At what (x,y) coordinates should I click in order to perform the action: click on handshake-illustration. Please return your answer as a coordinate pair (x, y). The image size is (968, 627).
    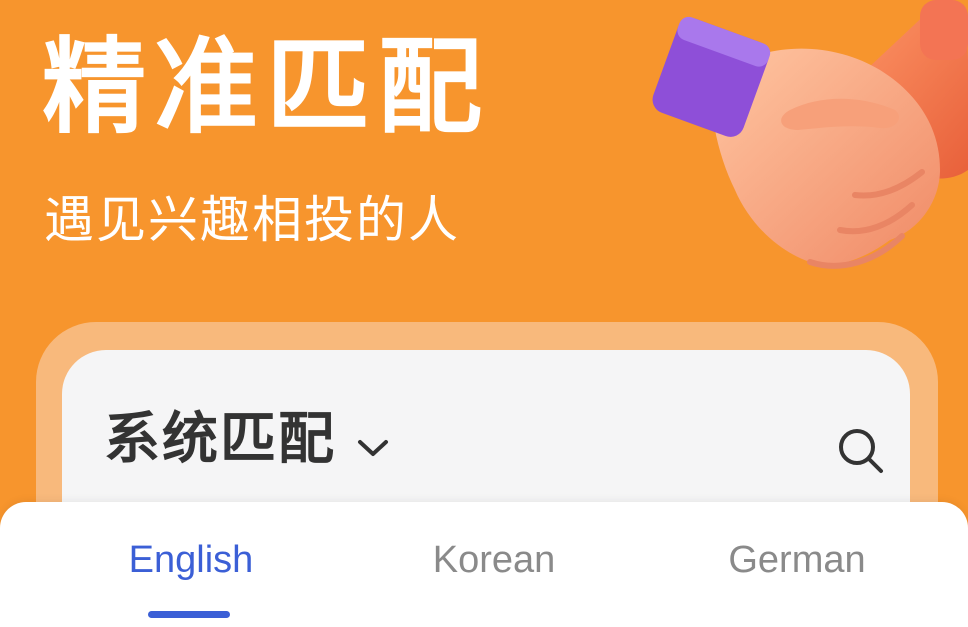
    Looking at the image, I should click on (810, 134).